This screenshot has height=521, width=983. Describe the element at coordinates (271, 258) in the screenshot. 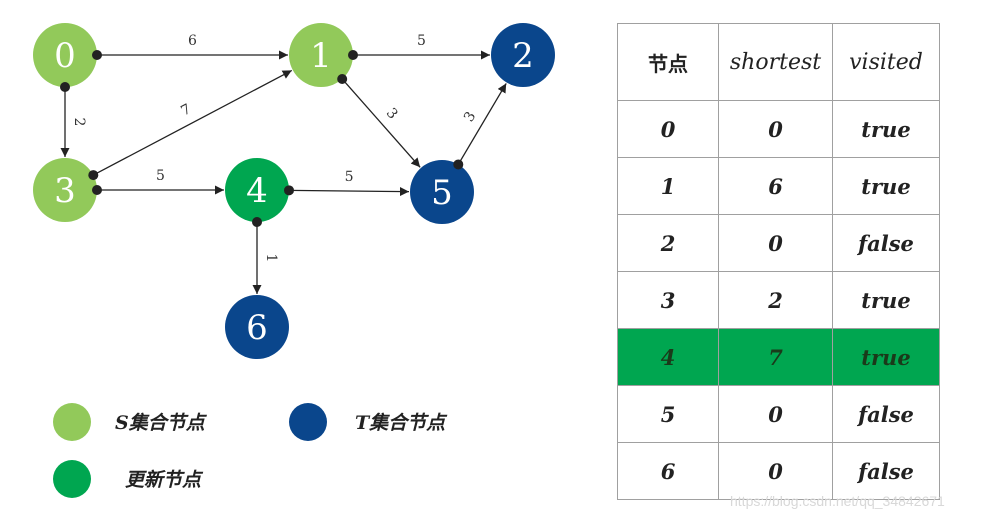

I see `edge-weight-label: 1` at that location.